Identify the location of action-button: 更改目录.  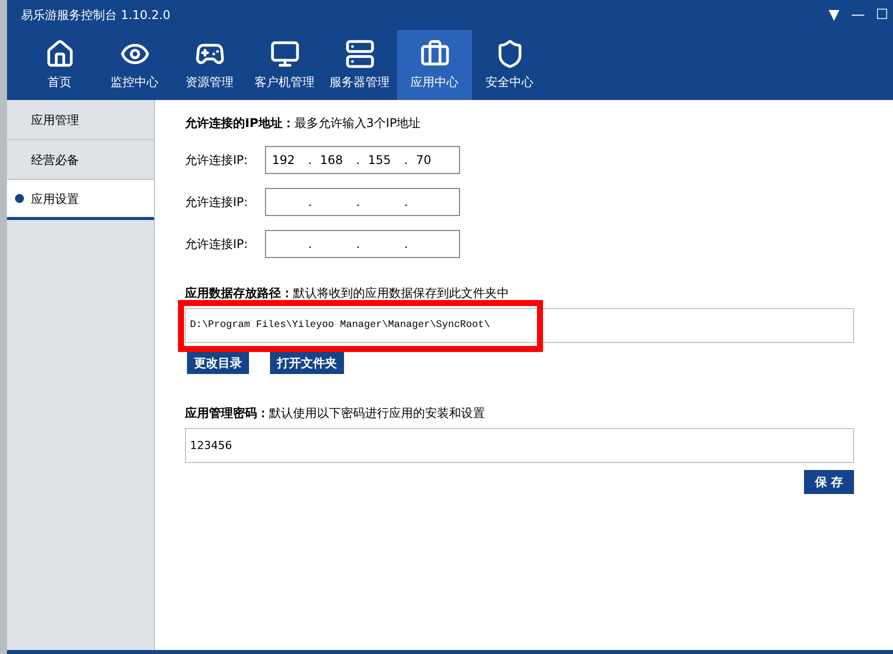
(218, 362).